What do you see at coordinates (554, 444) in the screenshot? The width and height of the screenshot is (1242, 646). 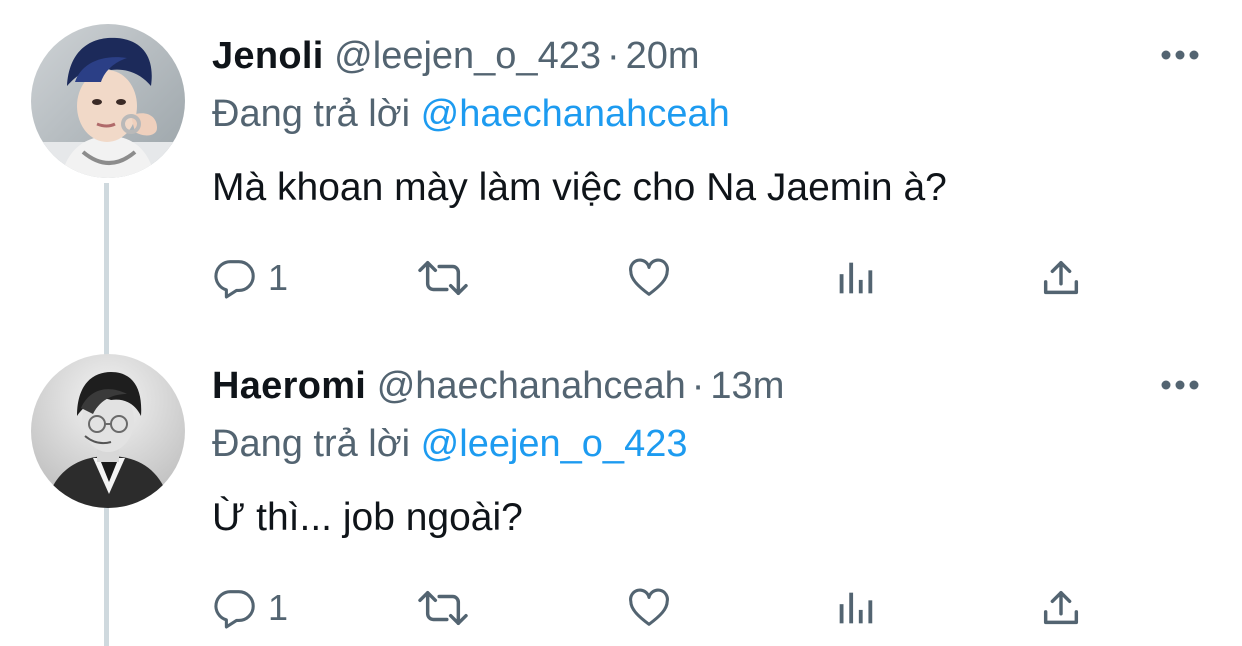 I see `replying-to-mention: @leejen_o_423` at bounding box center [554, 444].